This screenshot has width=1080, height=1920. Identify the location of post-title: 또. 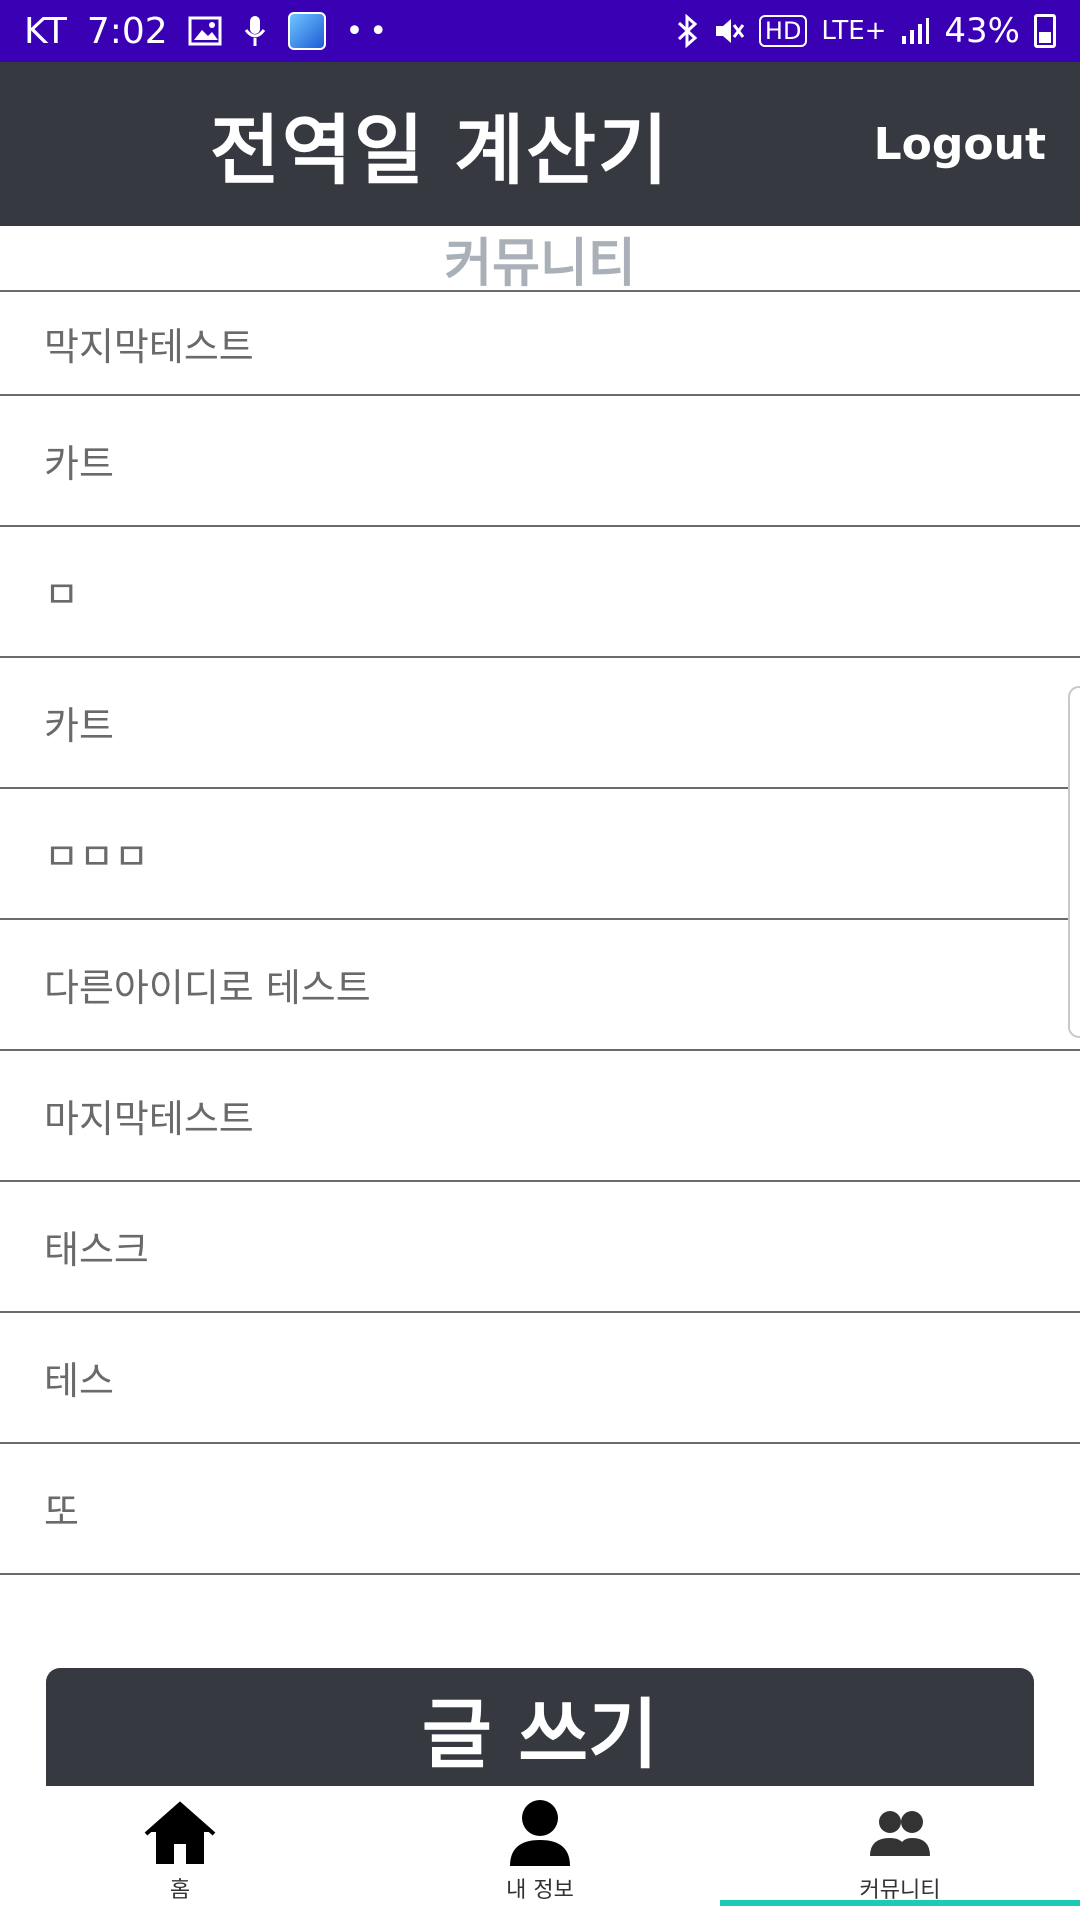
(61, 1512).